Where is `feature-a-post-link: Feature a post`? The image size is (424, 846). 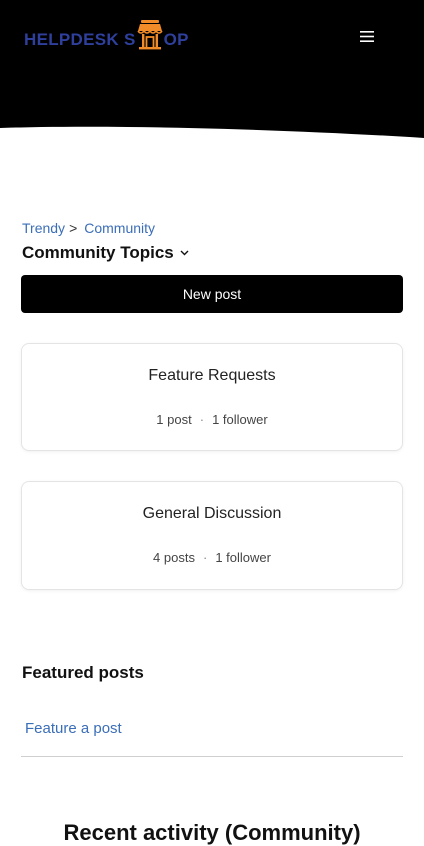 feature-a-post-link: Feature a post is located at coordinates (73, 728).